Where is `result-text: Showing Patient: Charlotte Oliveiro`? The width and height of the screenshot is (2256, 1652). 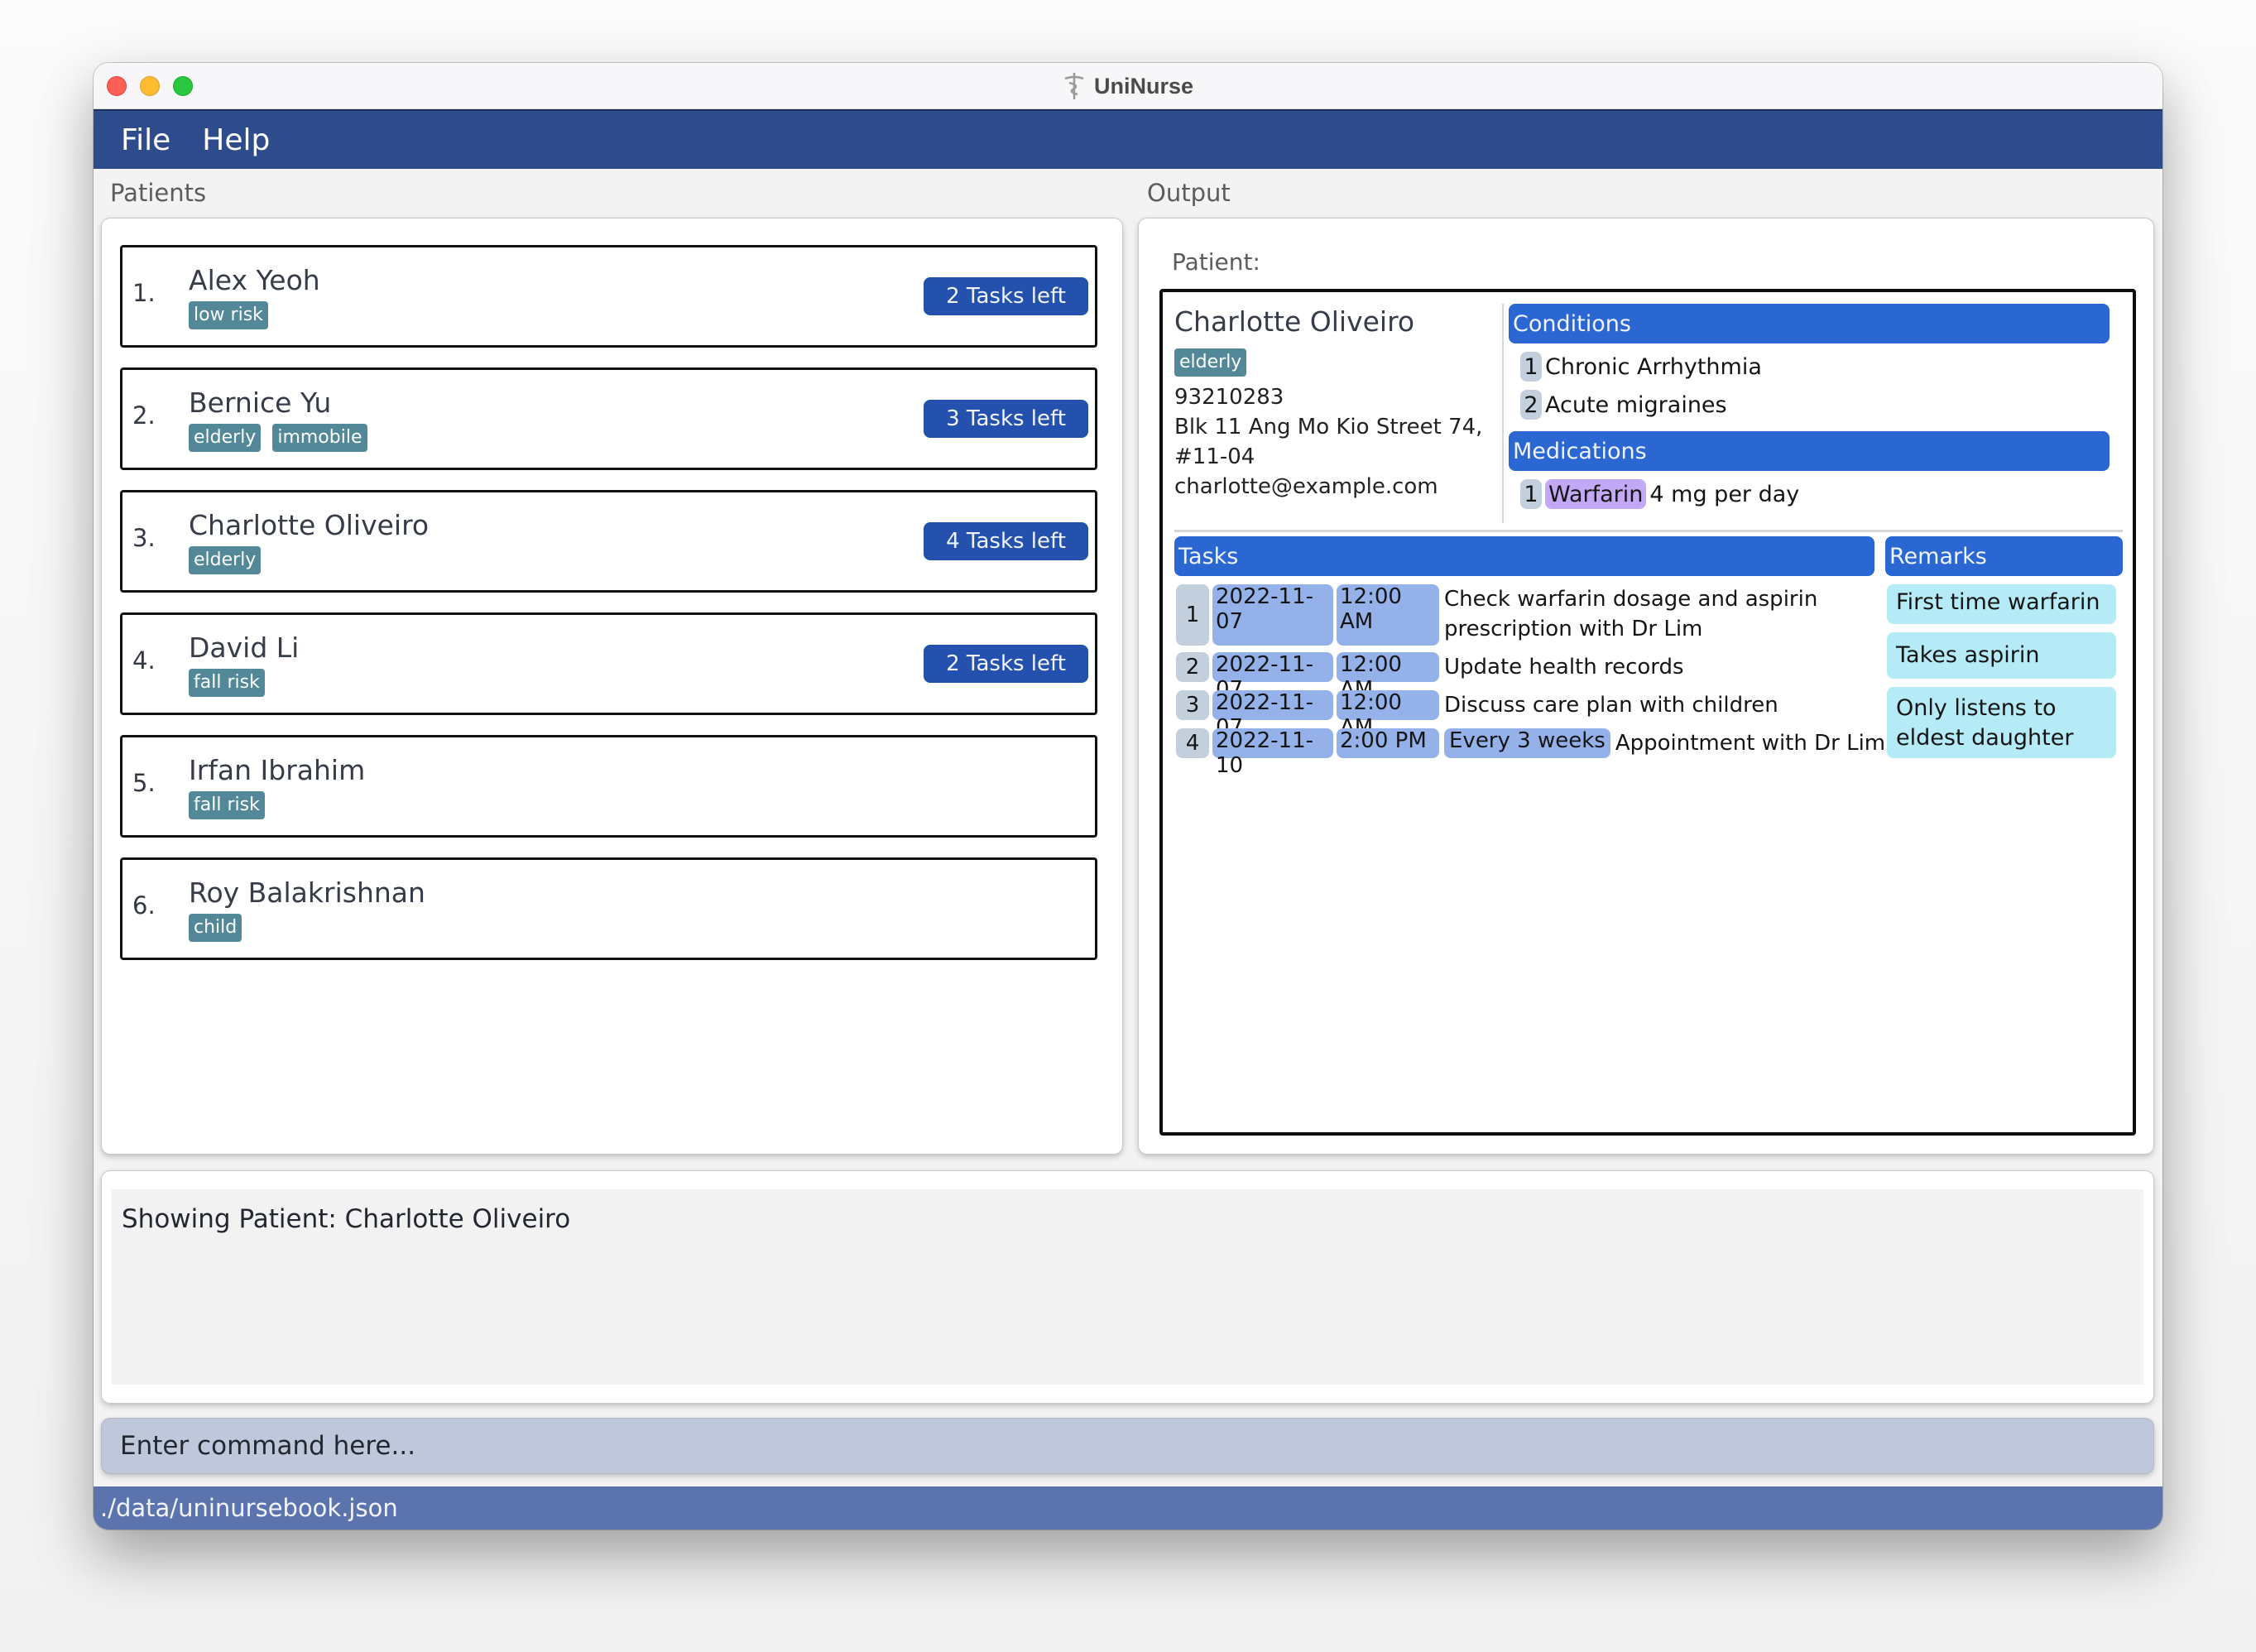 result-text: Showing Patient: Charlotte Oliveiro is located at coordinates (346, 1219).